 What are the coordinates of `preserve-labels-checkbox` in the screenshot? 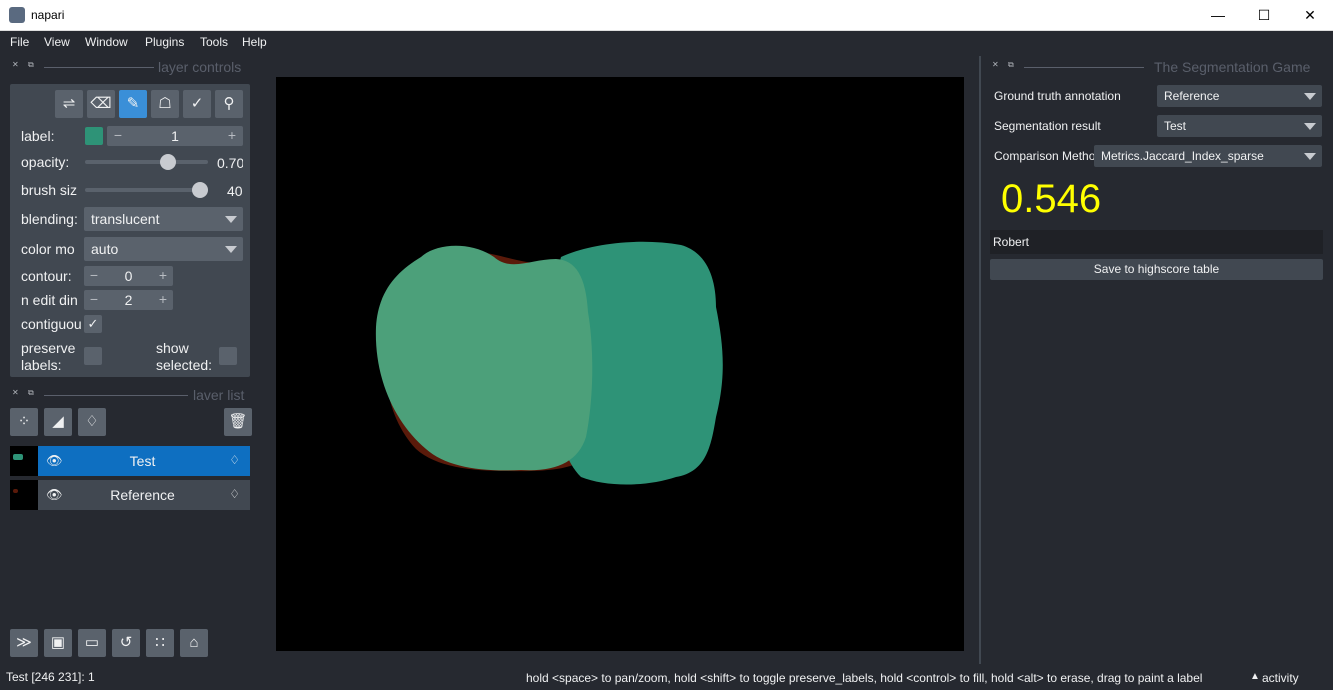 It's located at (93, 356).